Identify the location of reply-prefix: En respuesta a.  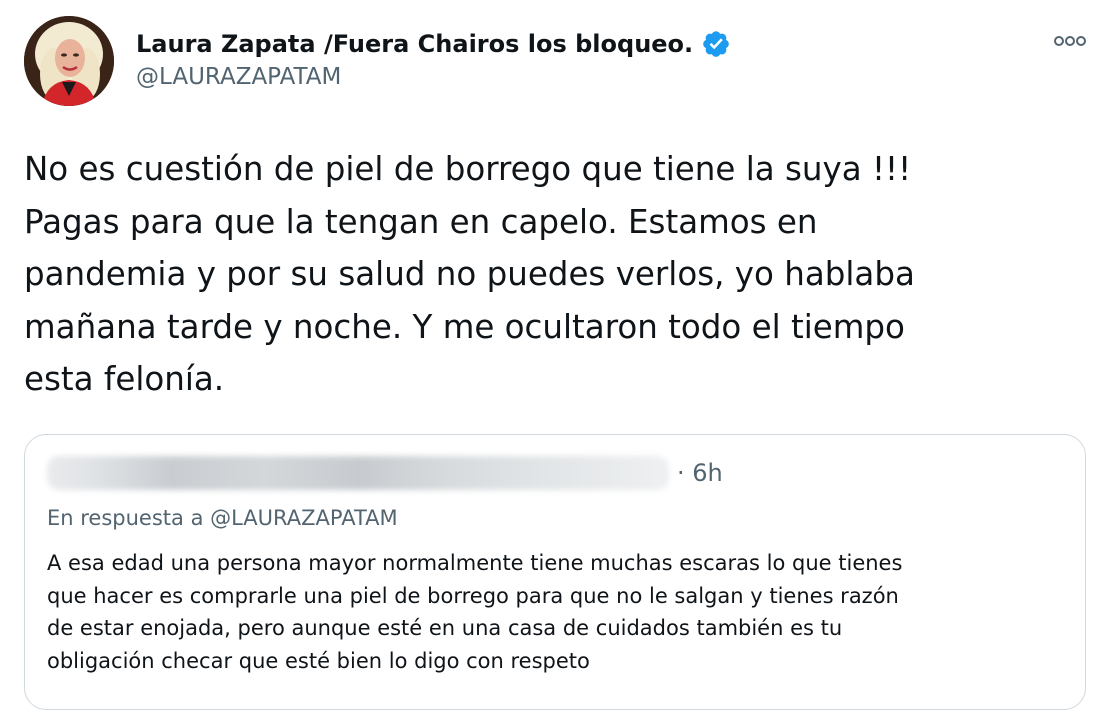
(129, 518).